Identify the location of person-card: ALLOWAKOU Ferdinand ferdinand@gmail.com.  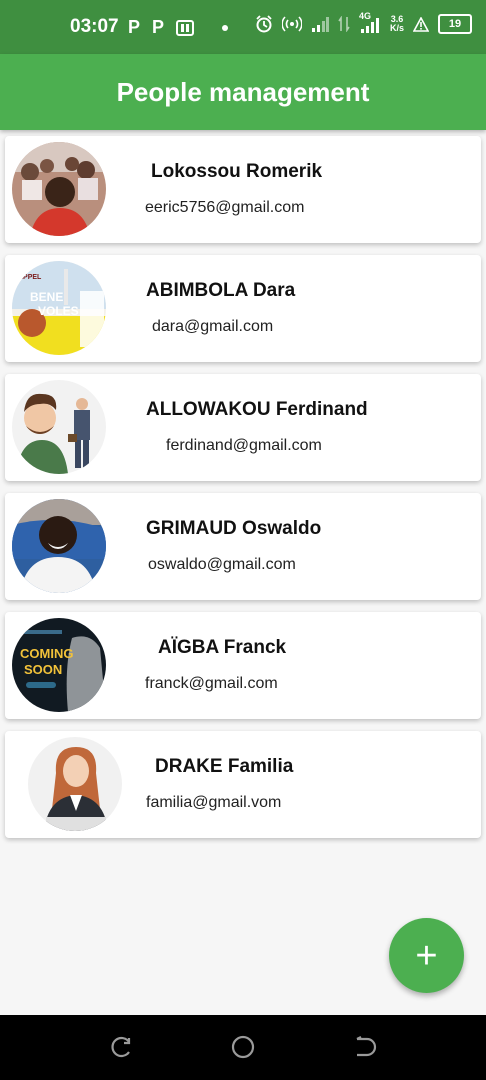
(243, 427).